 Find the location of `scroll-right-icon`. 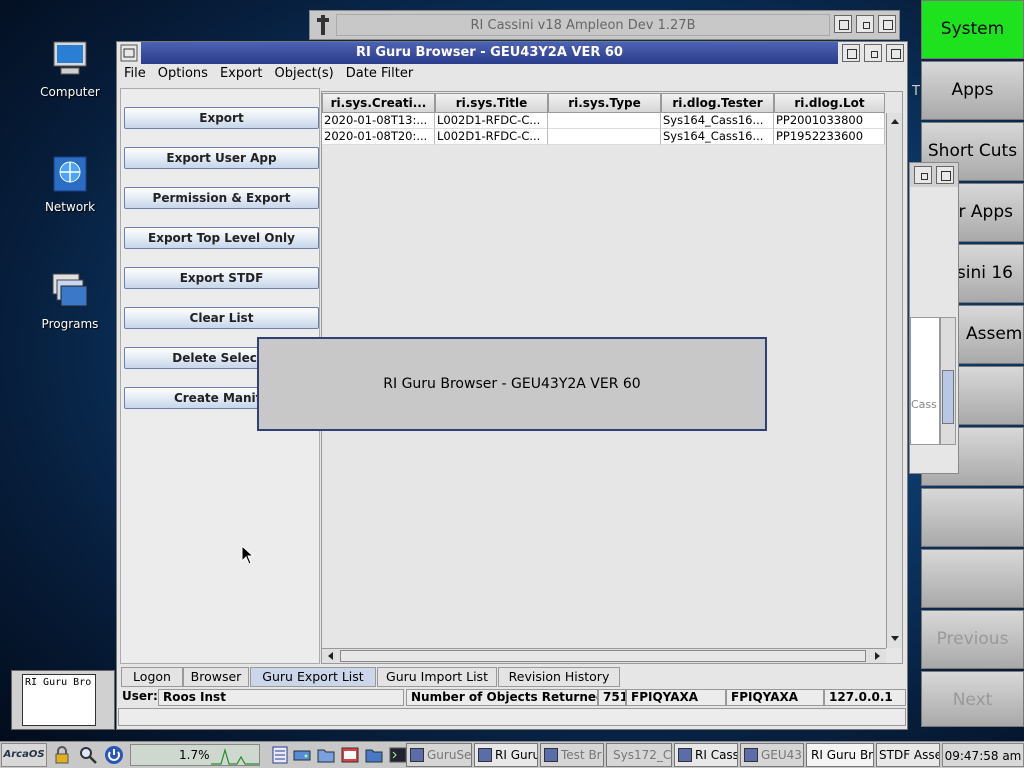

scroll-right-icon is located at coordinates (878, 656).